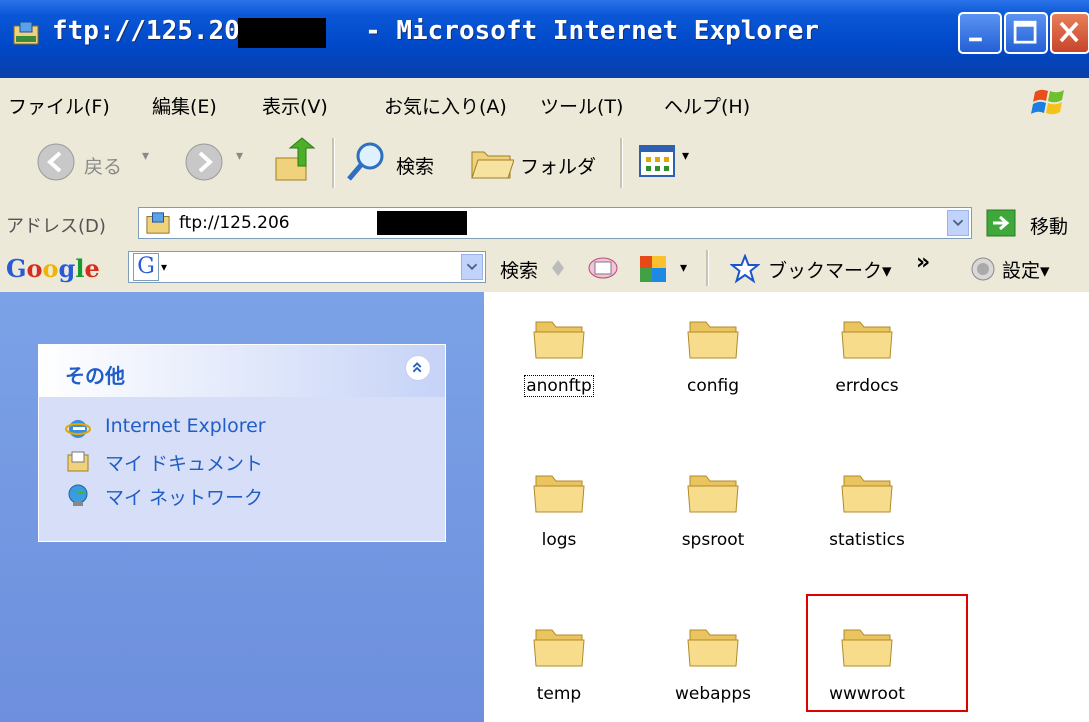 Image resolution: width=1089 pixels, height=722 pixels. Describe the element at coordinates (519, 269) in the screenshot. I see `google-search-button: 検索` at that location.